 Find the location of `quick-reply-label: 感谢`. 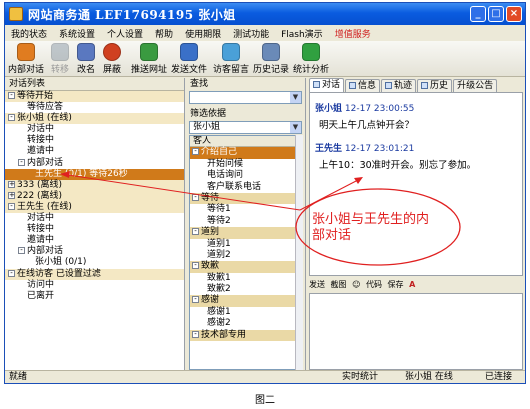

quick-reply-label: 感谢 is located at coordinates (210, 300).